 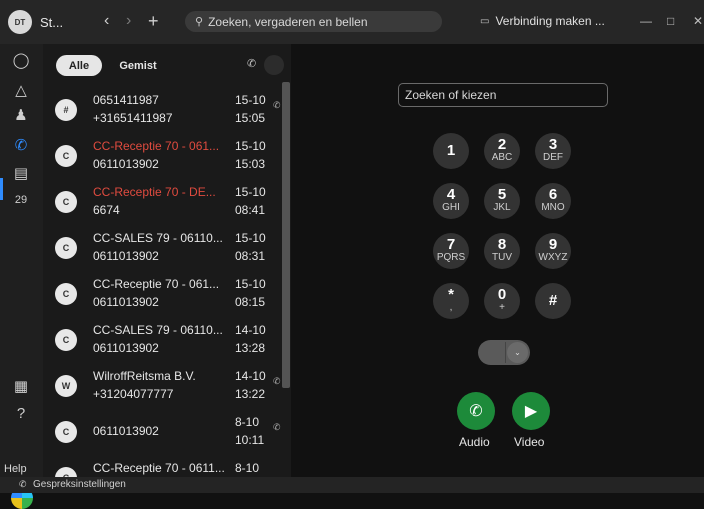 I want to click on caller-name: 0651411987, so click(x=126, y=100).